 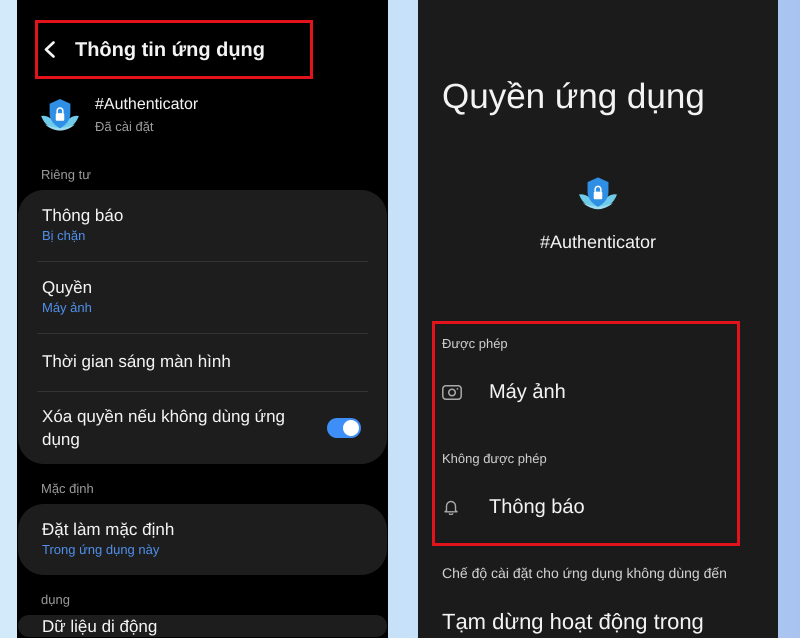 What do you see at coordinates (60, 115) in the screenshot?
I see `lotus-shield-icon` at bounding box center [60, 115].